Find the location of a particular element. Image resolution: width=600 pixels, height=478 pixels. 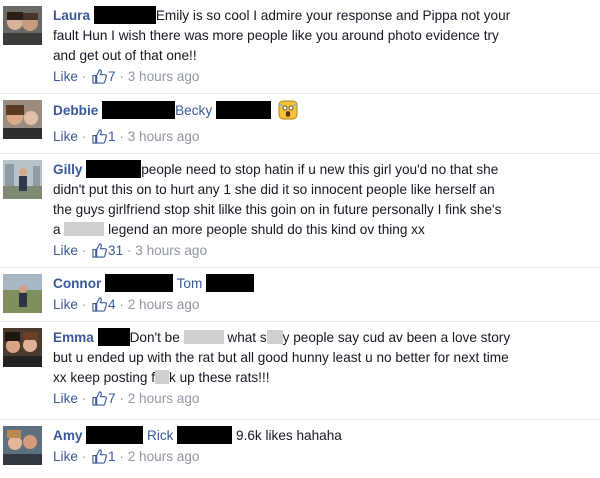

comment-text: y people say cud av been a love story is located at coordinates (396, 337).